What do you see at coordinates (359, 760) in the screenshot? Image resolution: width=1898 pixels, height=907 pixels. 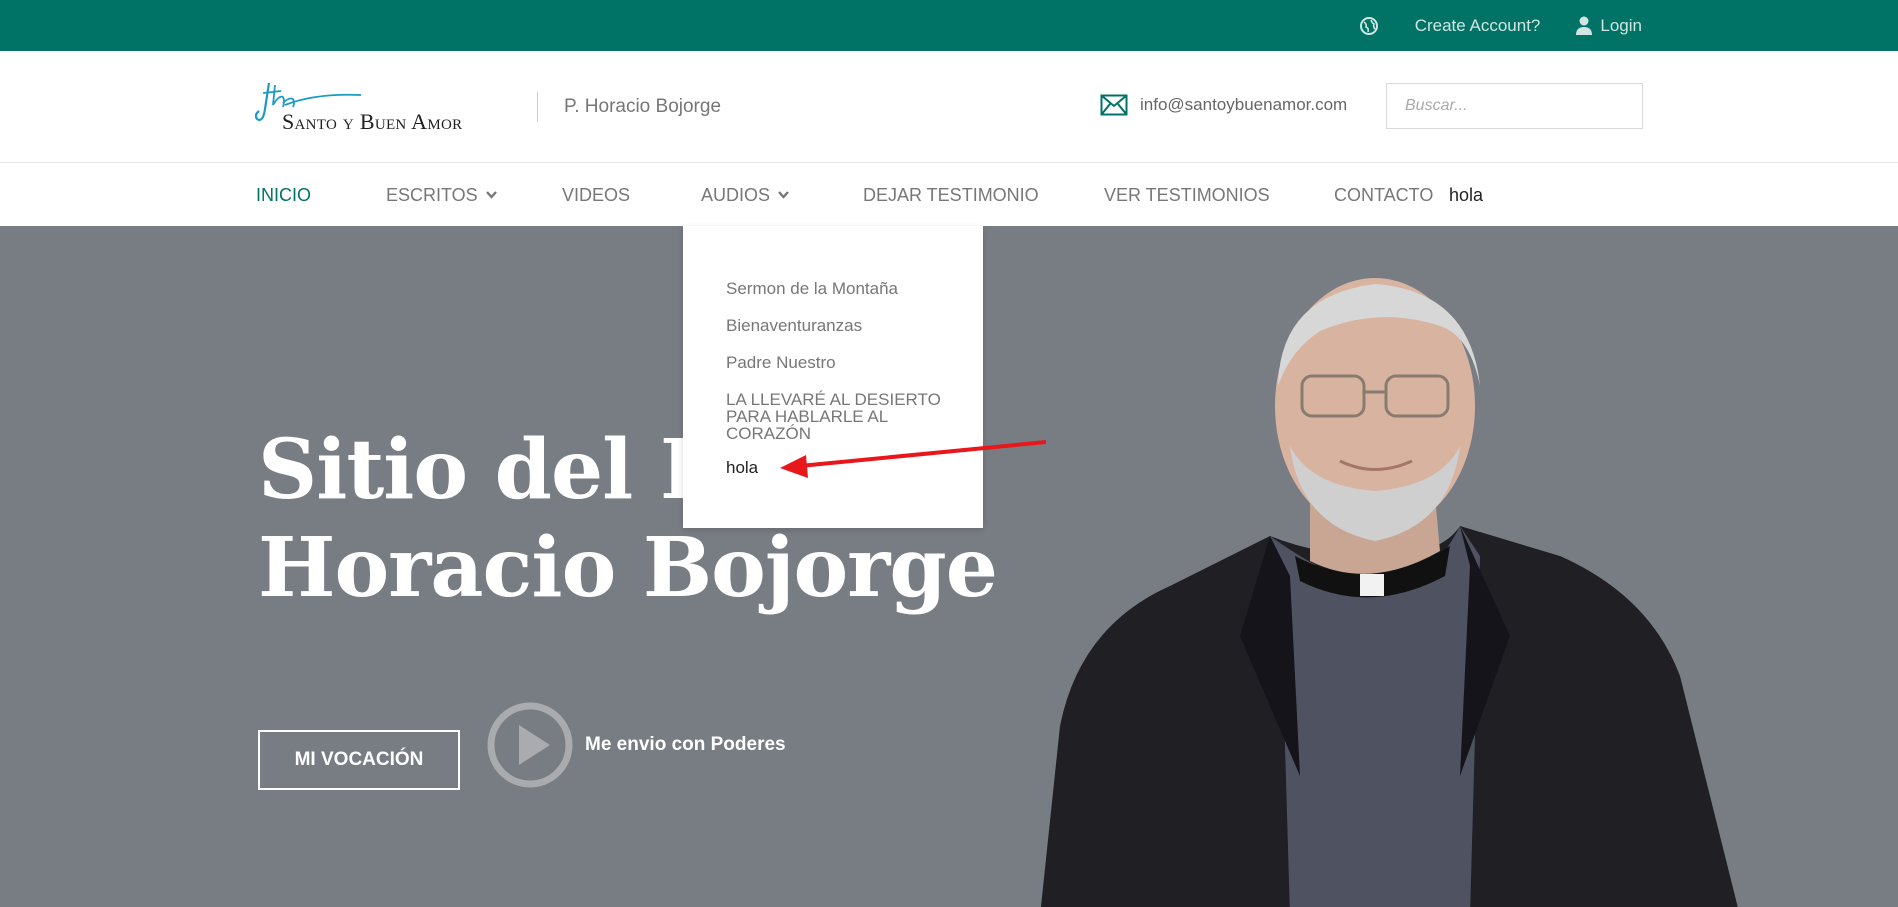 I see `mi-vocacion-button: MI VOCACIÓN` at bounding box center [359, 760].